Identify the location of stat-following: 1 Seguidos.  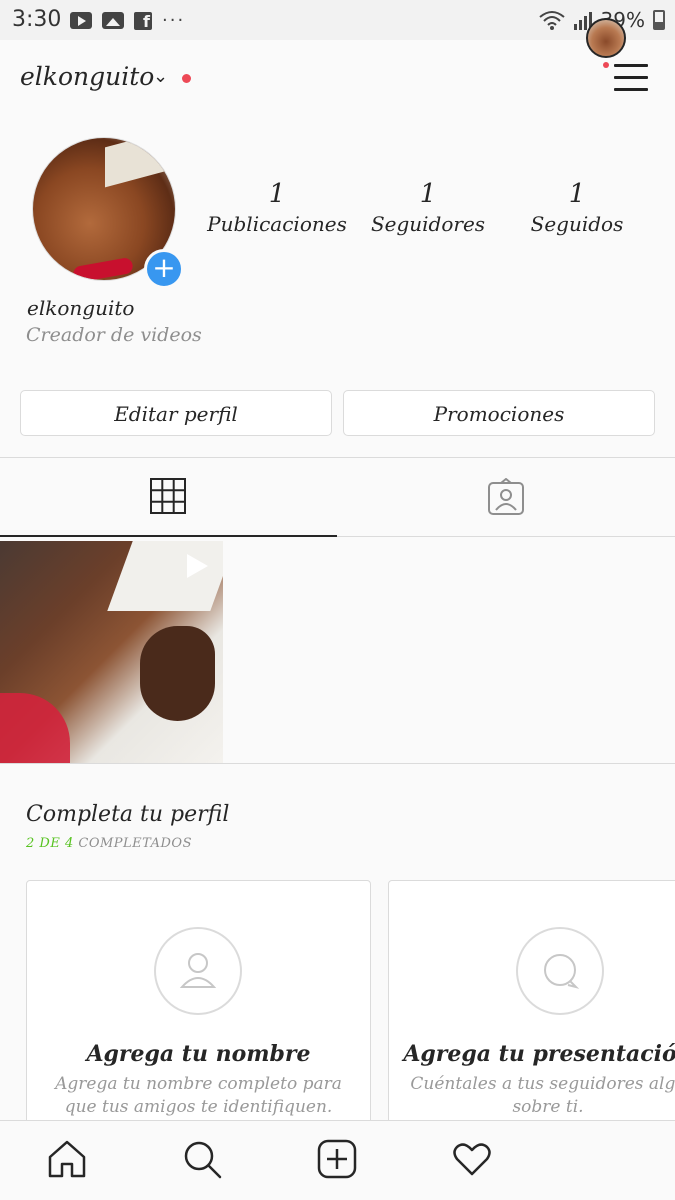
(577, 208).